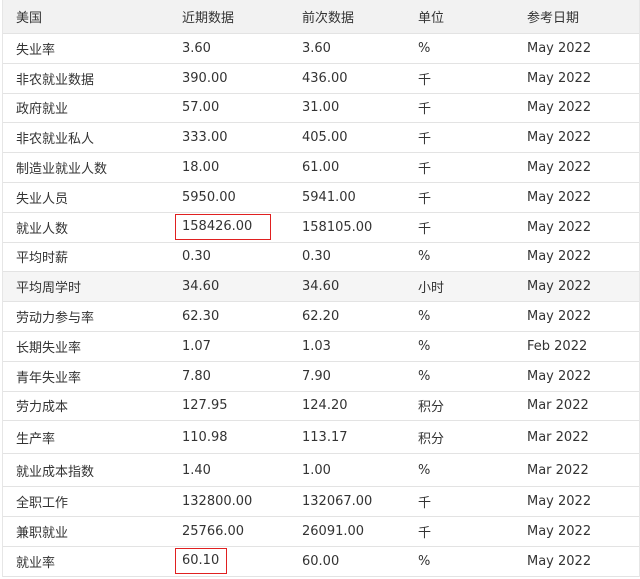 Image resolution: width=640 pixels, height=579 pixels. I want to click on table-row: 平均时薪 0.30 0.30 % May 2022, so click(321, 258).